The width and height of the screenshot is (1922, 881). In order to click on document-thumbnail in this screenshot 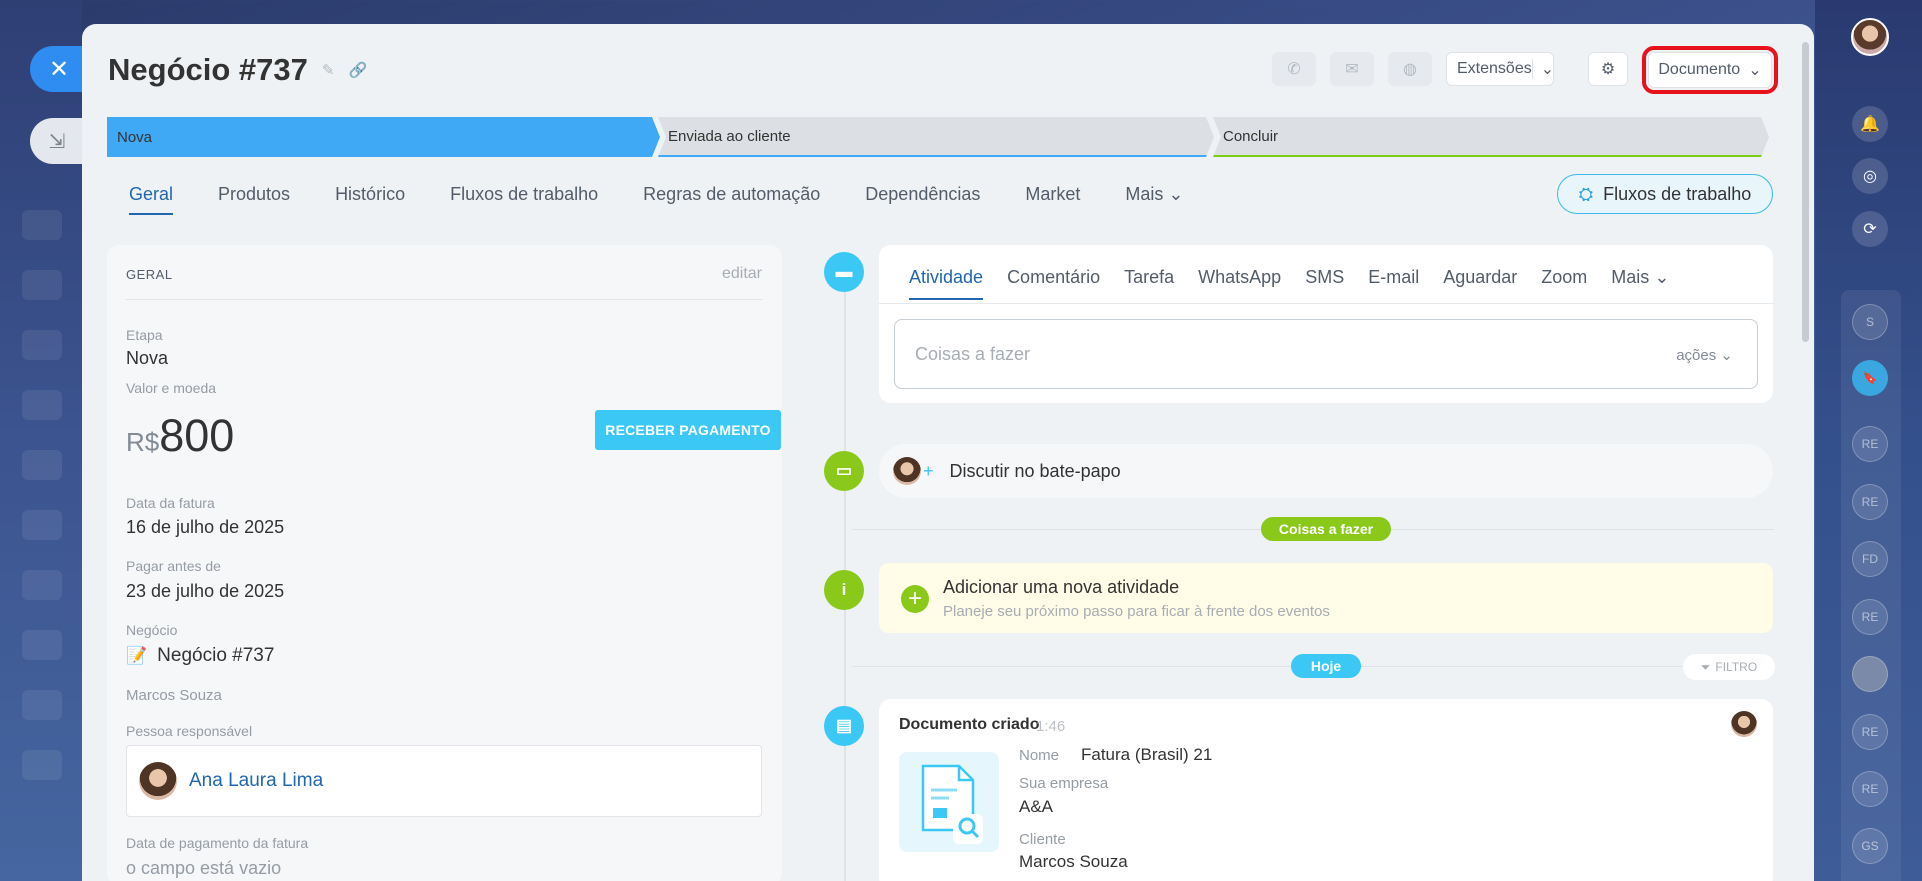, I will do `click(949, 802)`.